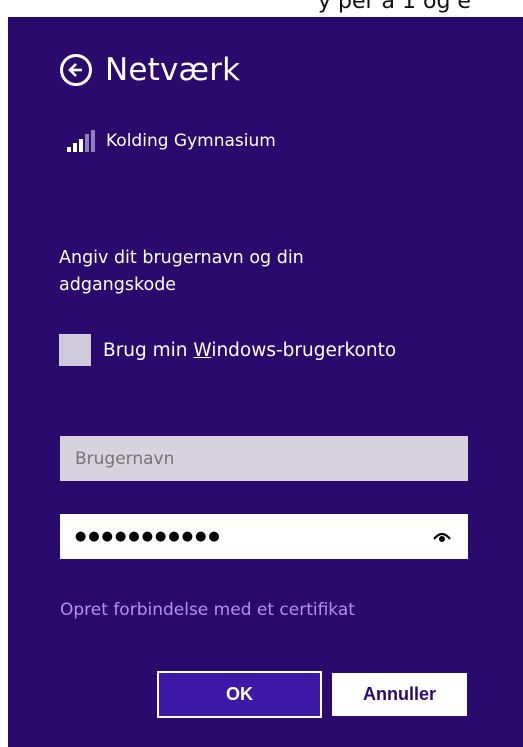 The height and width of the screenshot is (747, 523). I want to click on wifi-signal-icon, so click(81, 141).